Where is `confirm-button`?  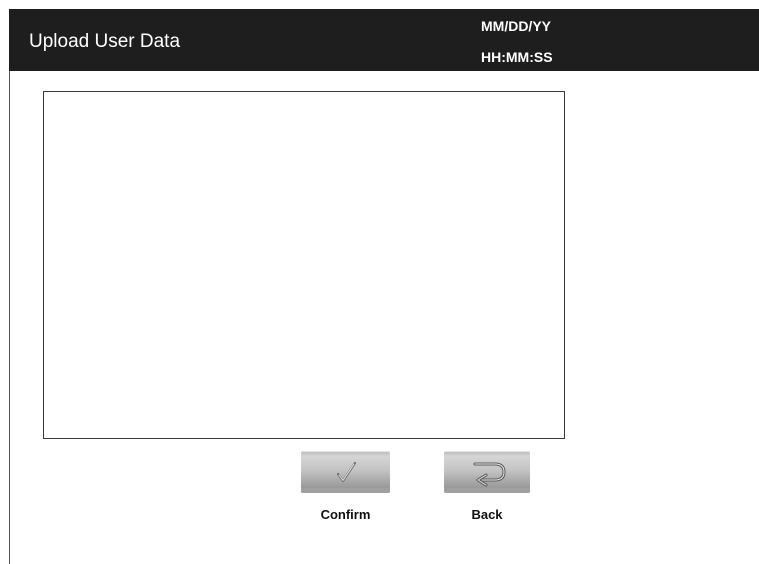
confirm-button is located at coordinates (345, 472).